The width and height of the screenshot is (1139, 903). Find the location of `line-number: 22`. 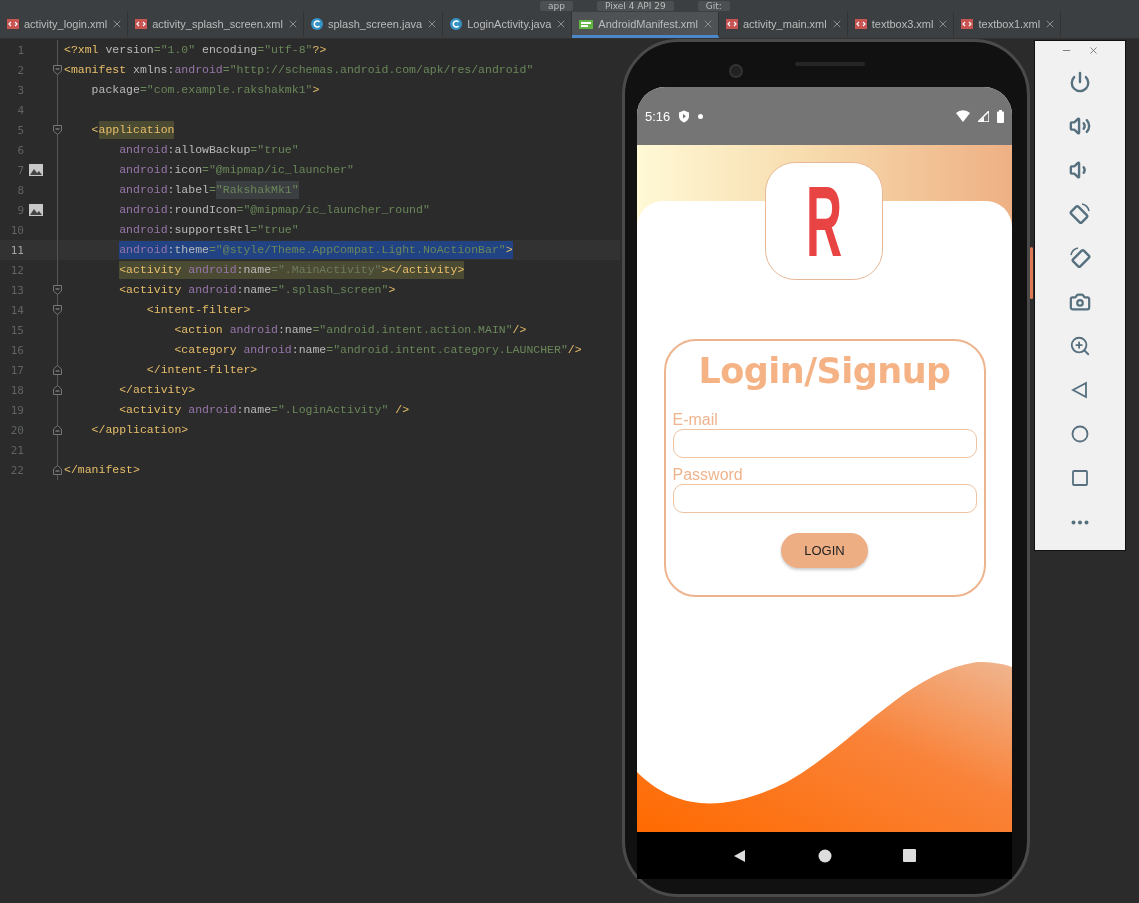

line-number: 22 is located at coordinates (16, 470).